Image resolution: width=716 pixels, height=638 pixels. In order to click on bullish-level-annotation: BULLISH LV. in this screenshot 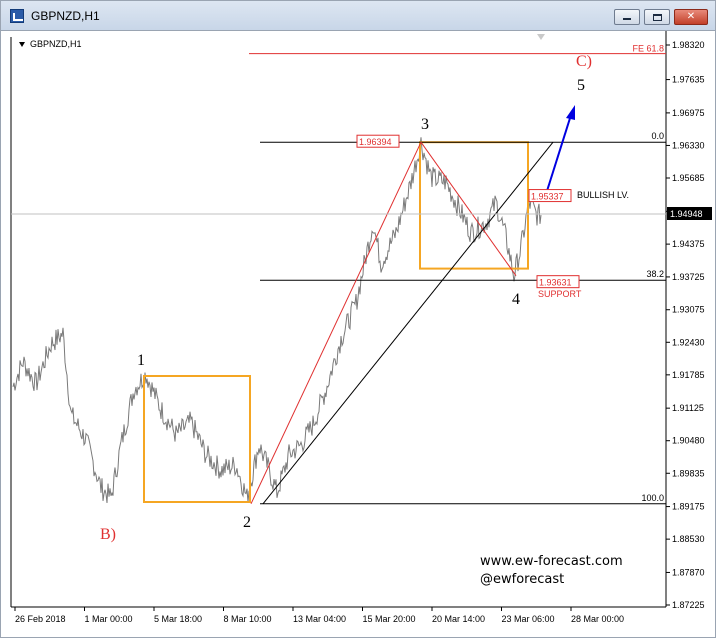, I will do `click(603, 195)`.